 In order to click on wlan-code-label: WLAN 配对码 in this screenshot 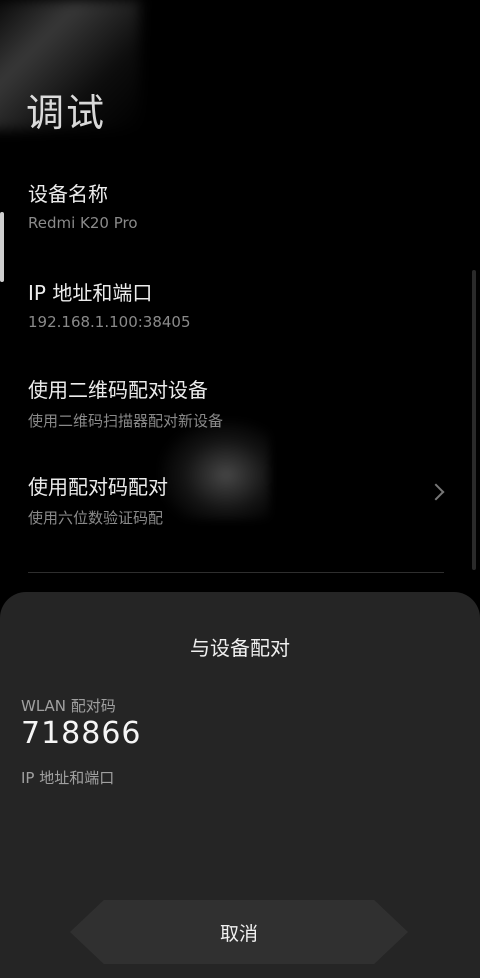, I will do `click(68, 706)`.